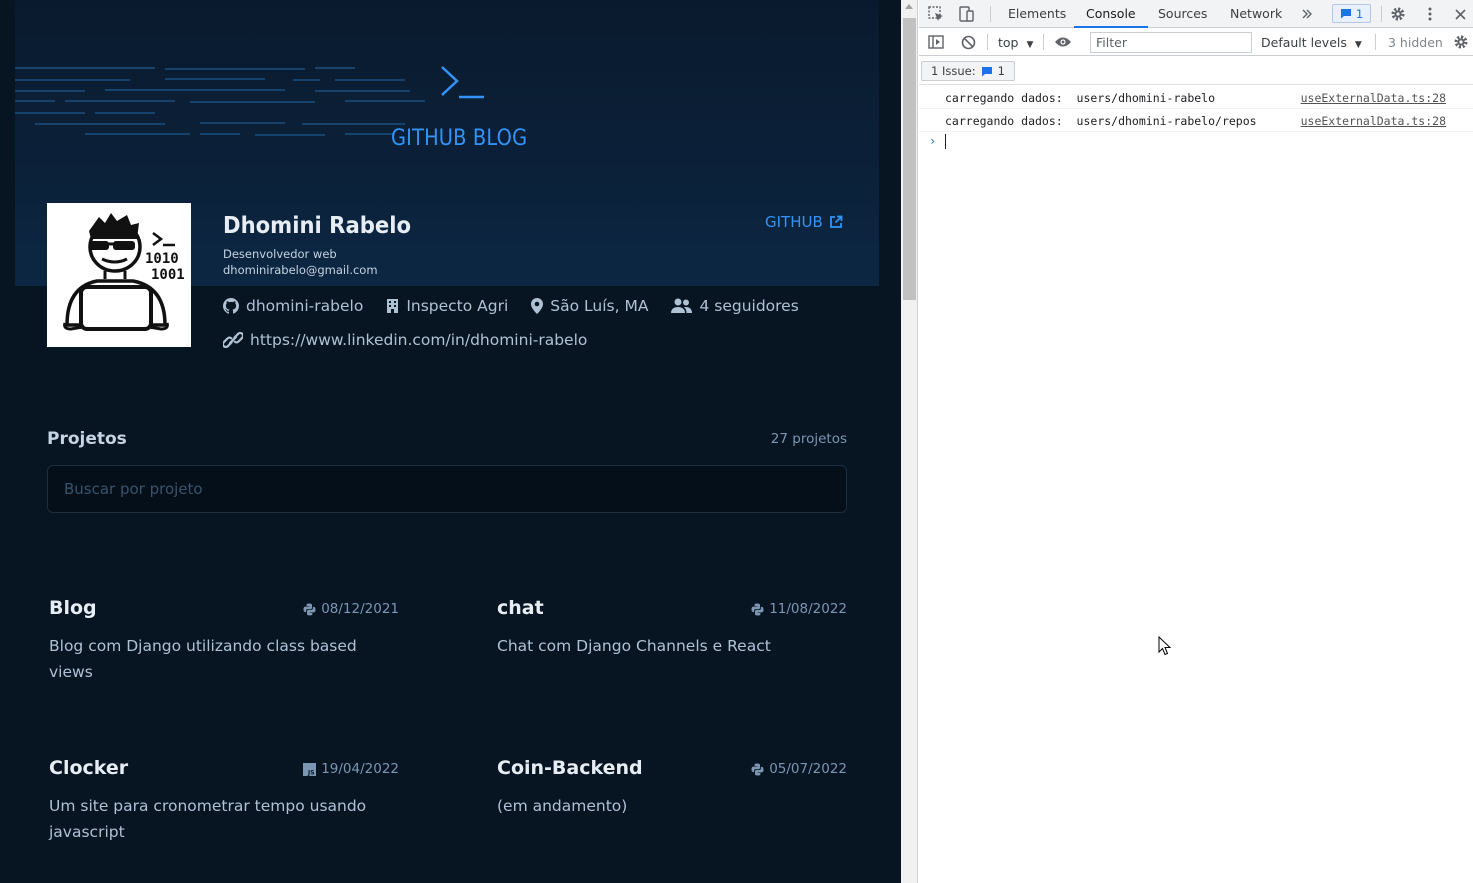 The height and width of the screenshot is (883, 1473). I want to click on issues-count: 1, so click(1001, 71).